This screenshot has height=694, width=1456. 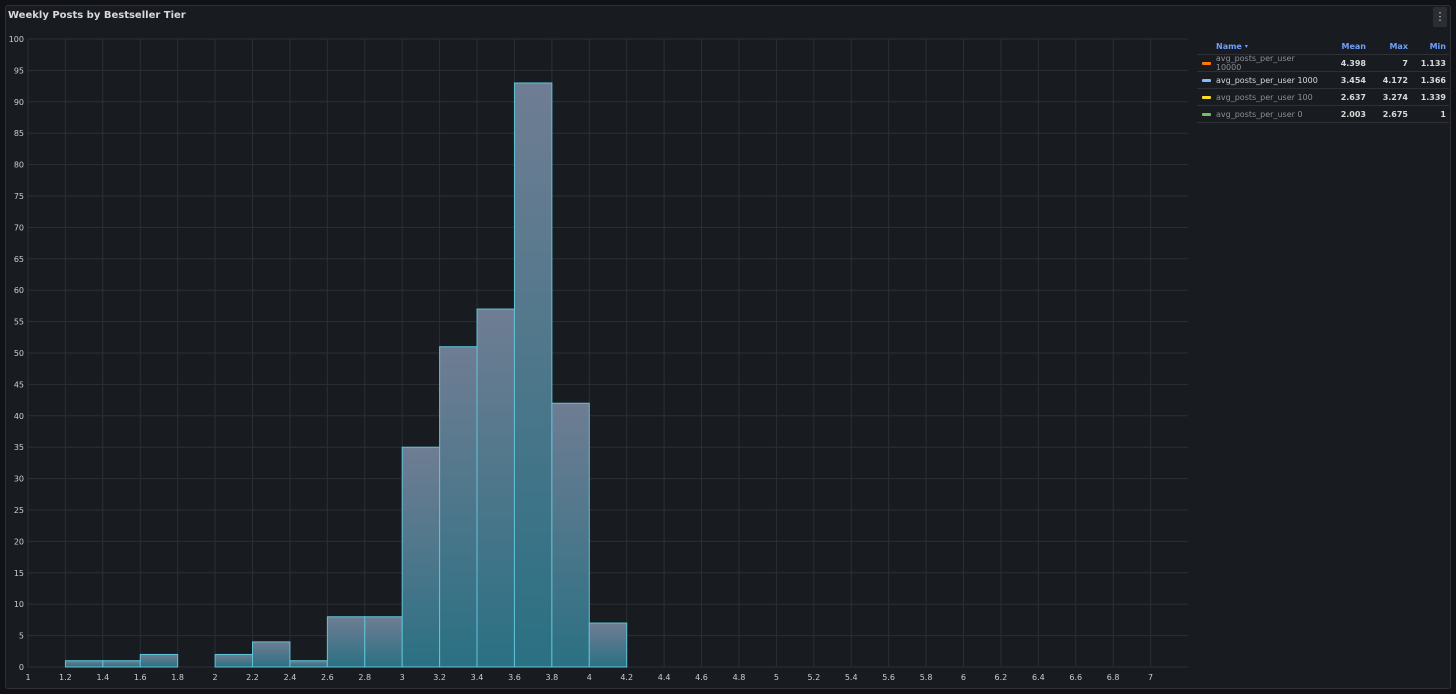 I want to click on x-tick-label: 5, so click(x=776, y=677).